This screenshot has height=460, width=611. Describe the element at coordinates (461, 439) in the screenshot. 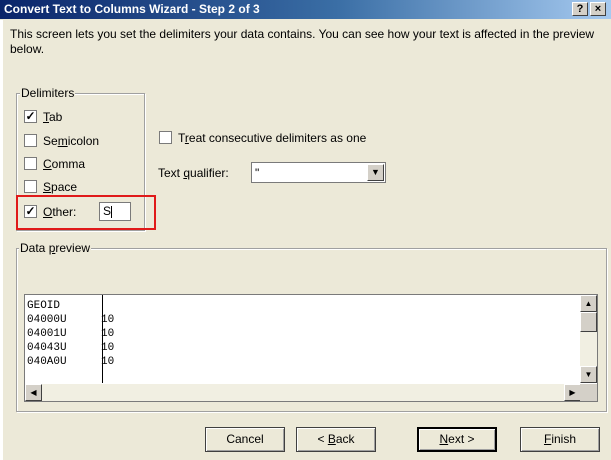

I see `next-label: ext >` at that location.